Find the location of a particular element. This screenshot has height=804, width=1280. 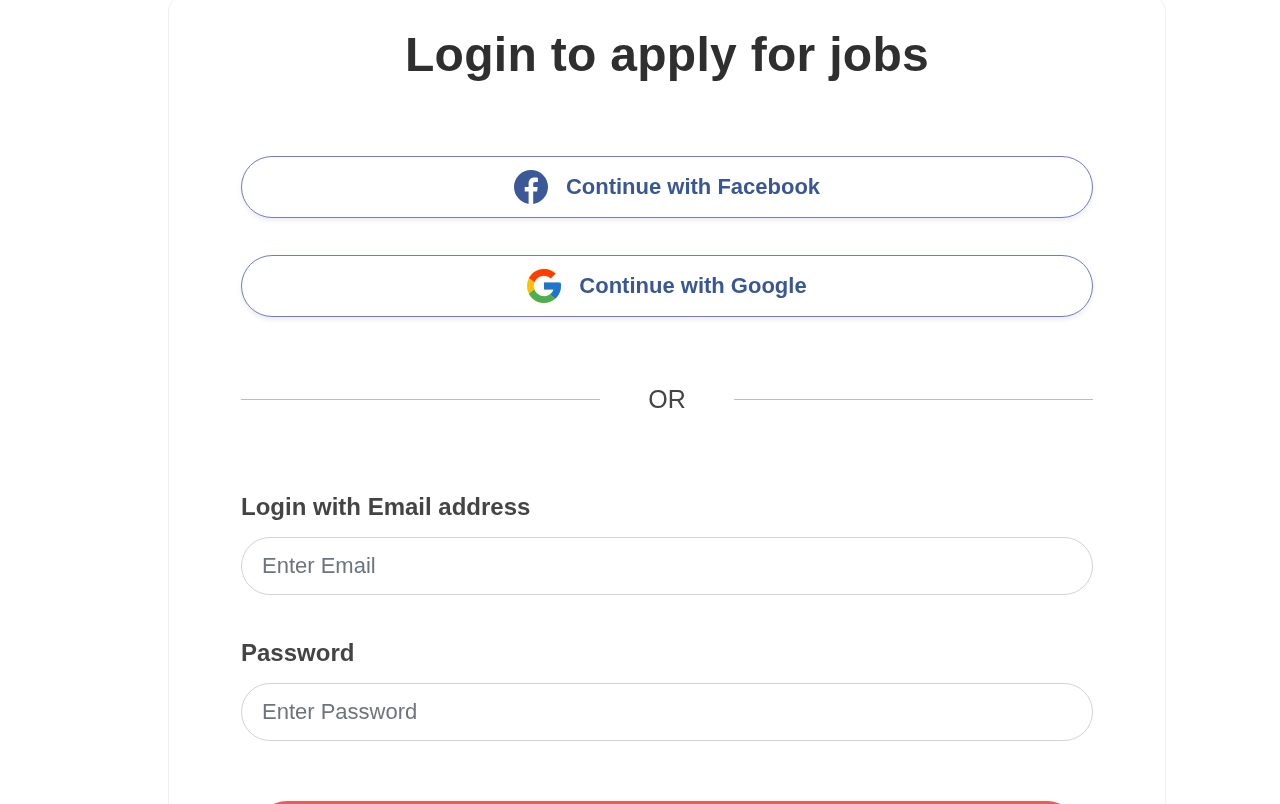

input-field: Enter Password is located at coordinates (667, 712).